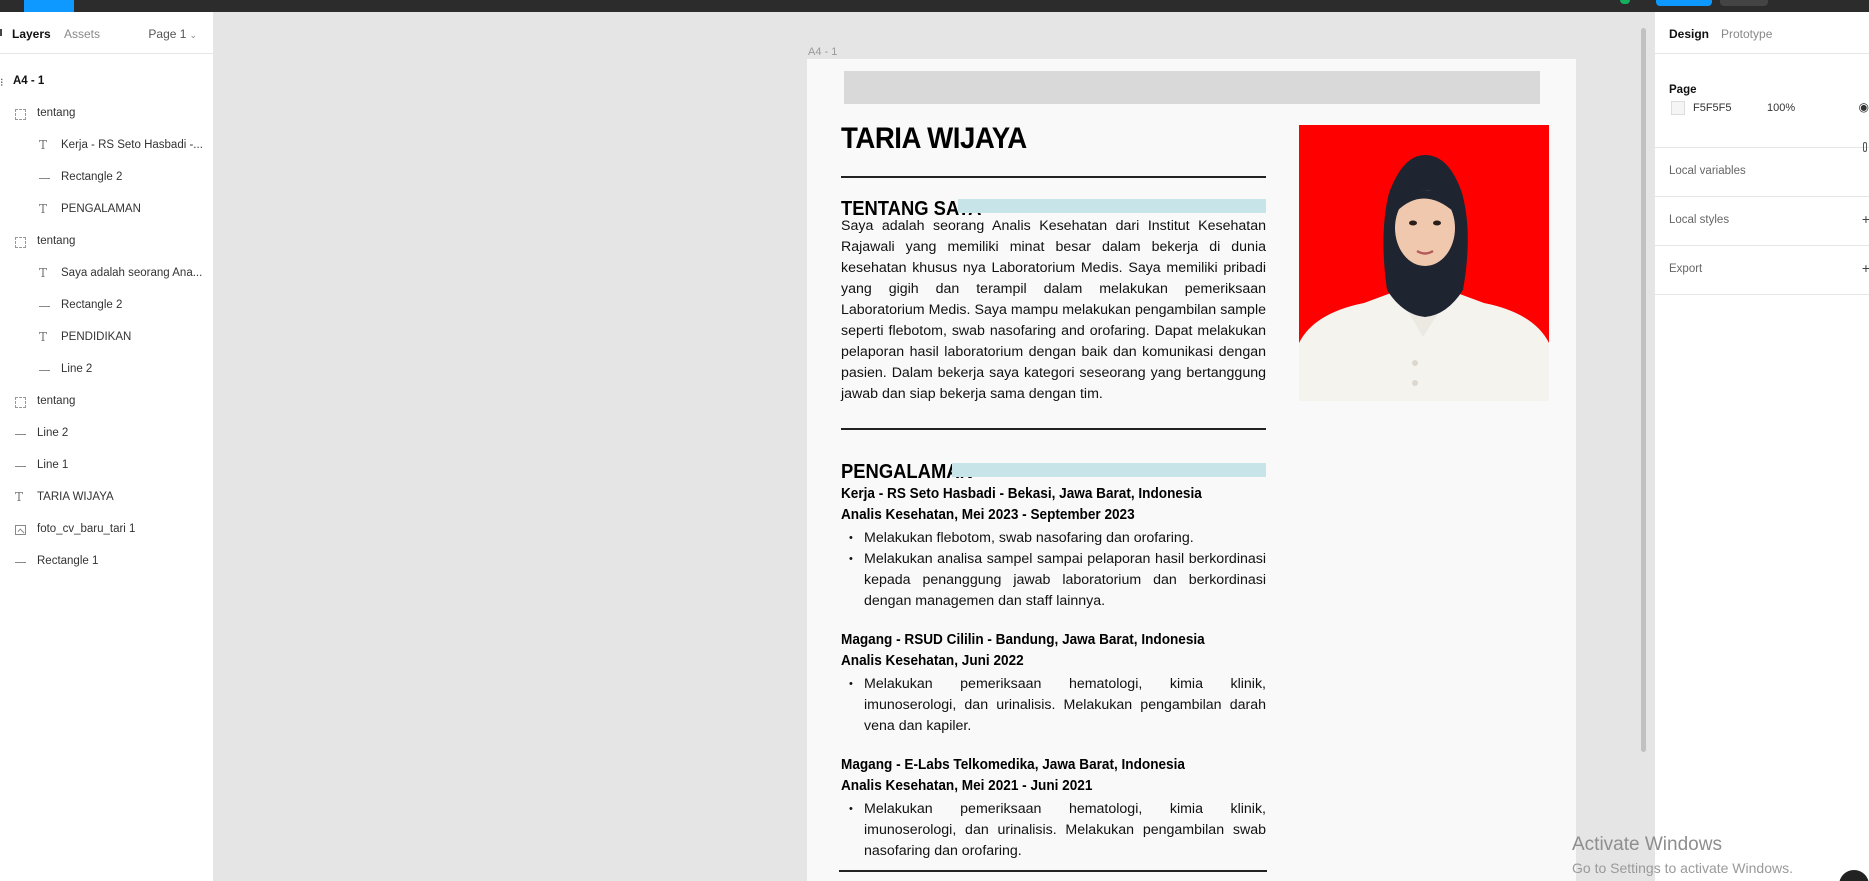 This screenshot has width=1869, height=881. Describe the element at coordinates (1109, 470) in the screenshot. I see `experience-heading-bar` at that location.